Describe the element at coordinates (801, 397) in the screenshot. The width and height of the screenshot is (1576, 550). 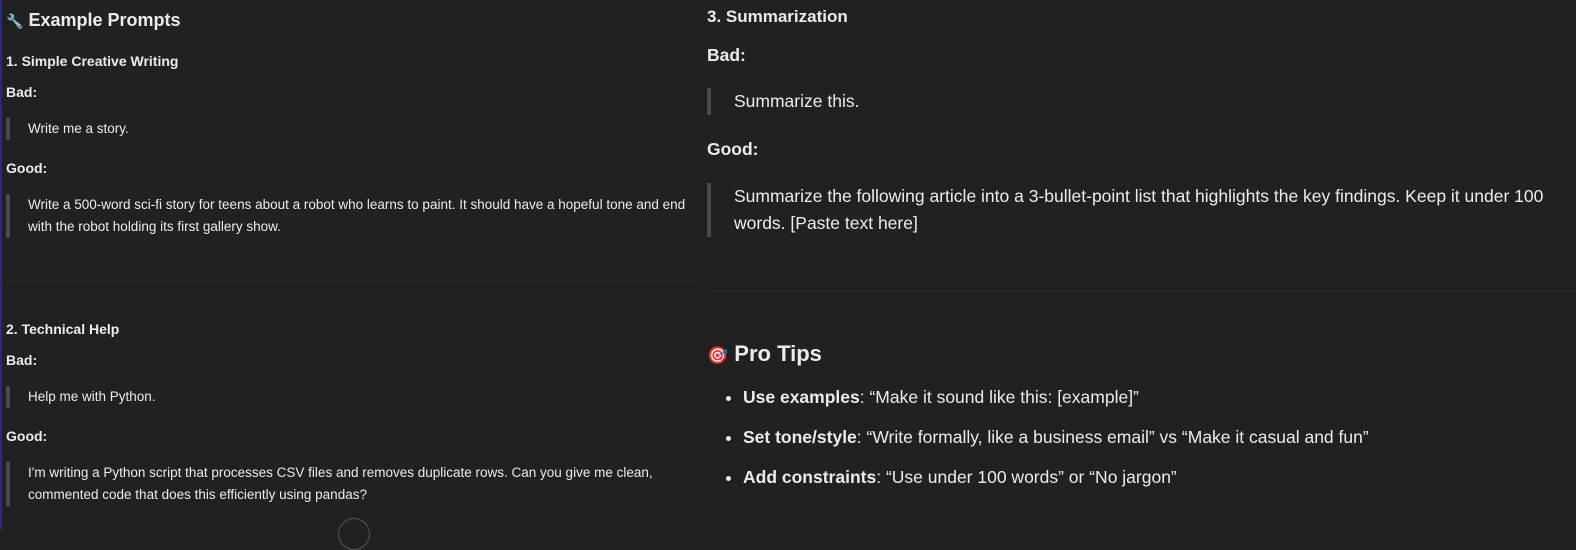
I see `tip-title: Use examples` at that location.